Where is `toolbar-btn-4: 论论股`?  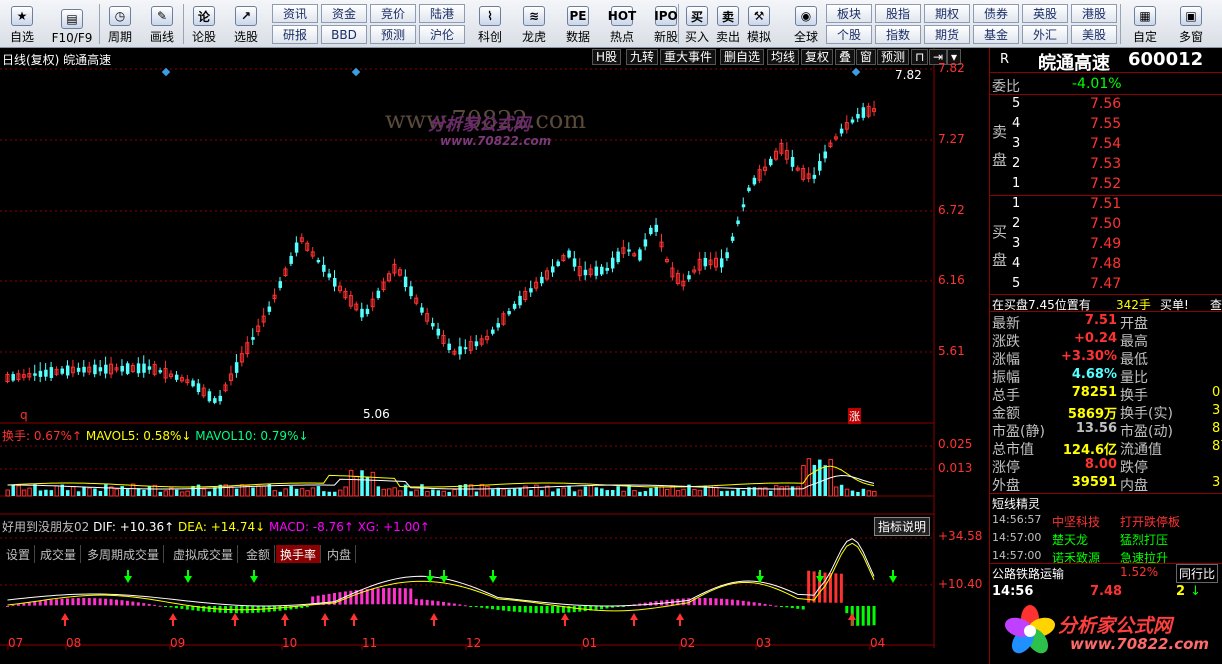 toolbar-btn-4: 论论股 is located at coordinates (204, 24).